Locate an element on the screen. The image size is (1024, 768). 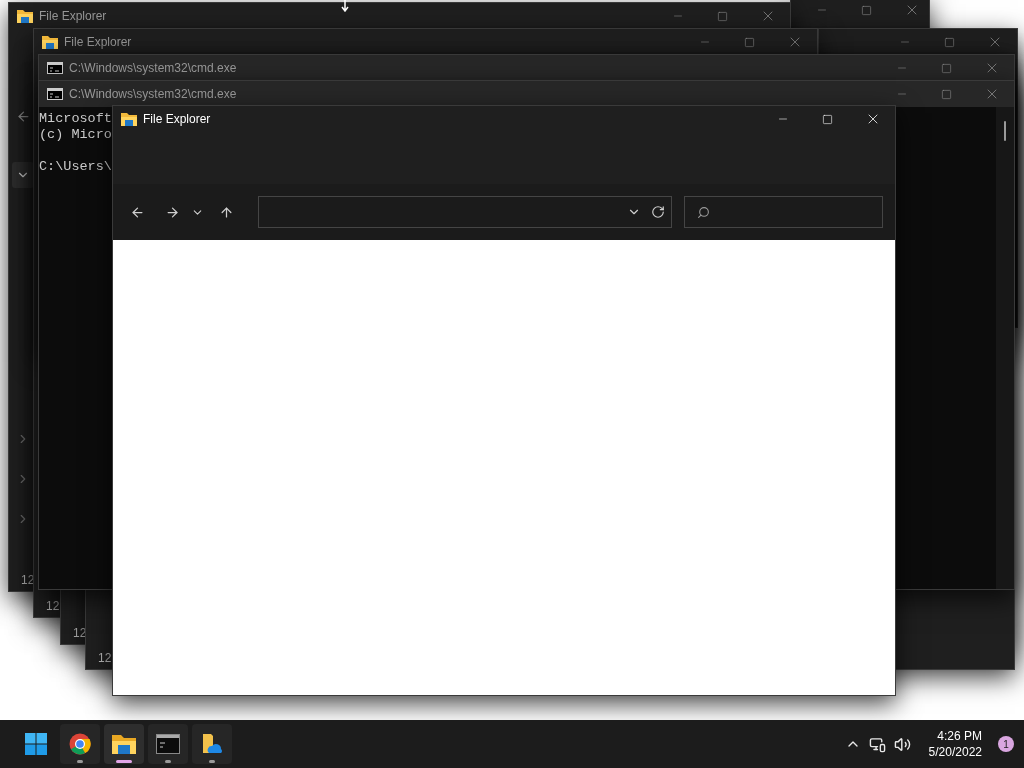
refresh-icon is located at coordinates (657, 212).